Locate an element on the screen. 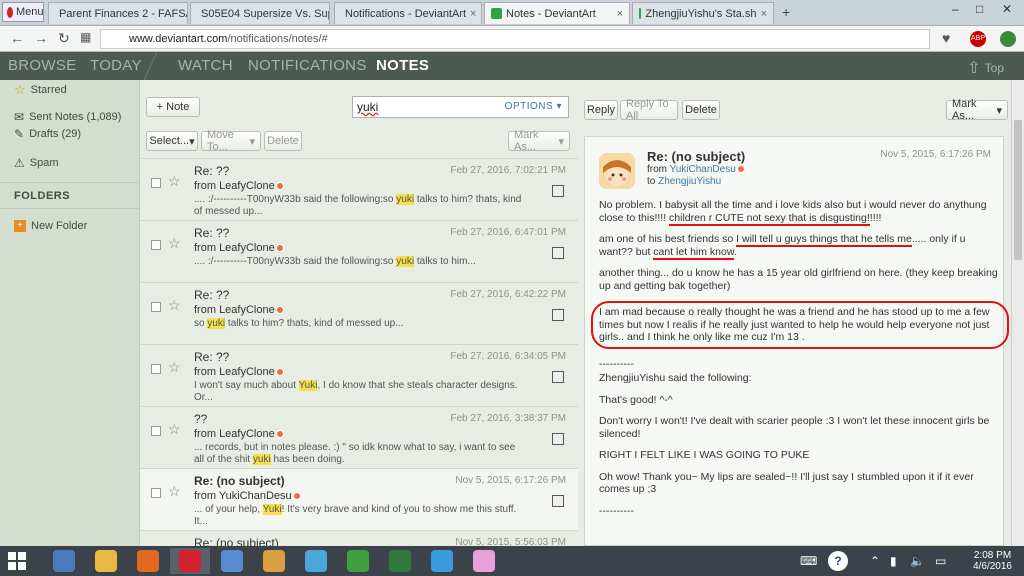  reply-button: Reply is located at coordinates (601, 110).